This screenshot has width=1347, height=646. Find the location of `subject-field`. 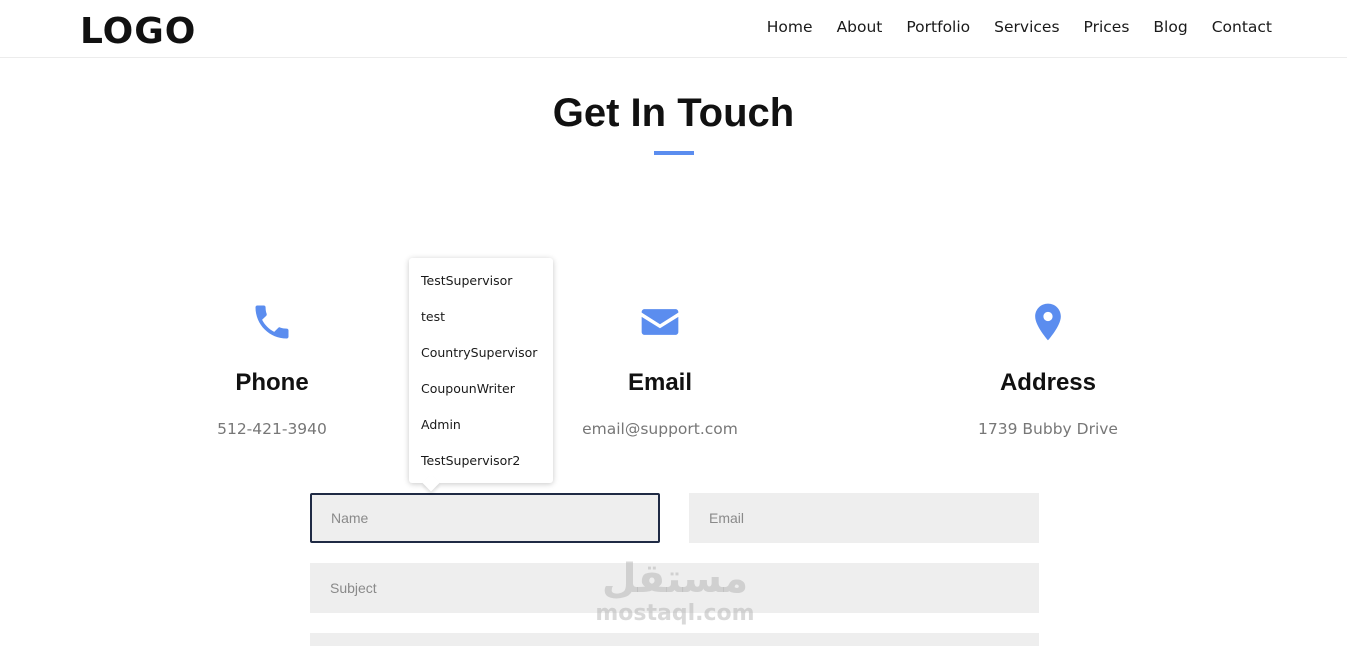

subject-field is located at coordinates (674, 588).